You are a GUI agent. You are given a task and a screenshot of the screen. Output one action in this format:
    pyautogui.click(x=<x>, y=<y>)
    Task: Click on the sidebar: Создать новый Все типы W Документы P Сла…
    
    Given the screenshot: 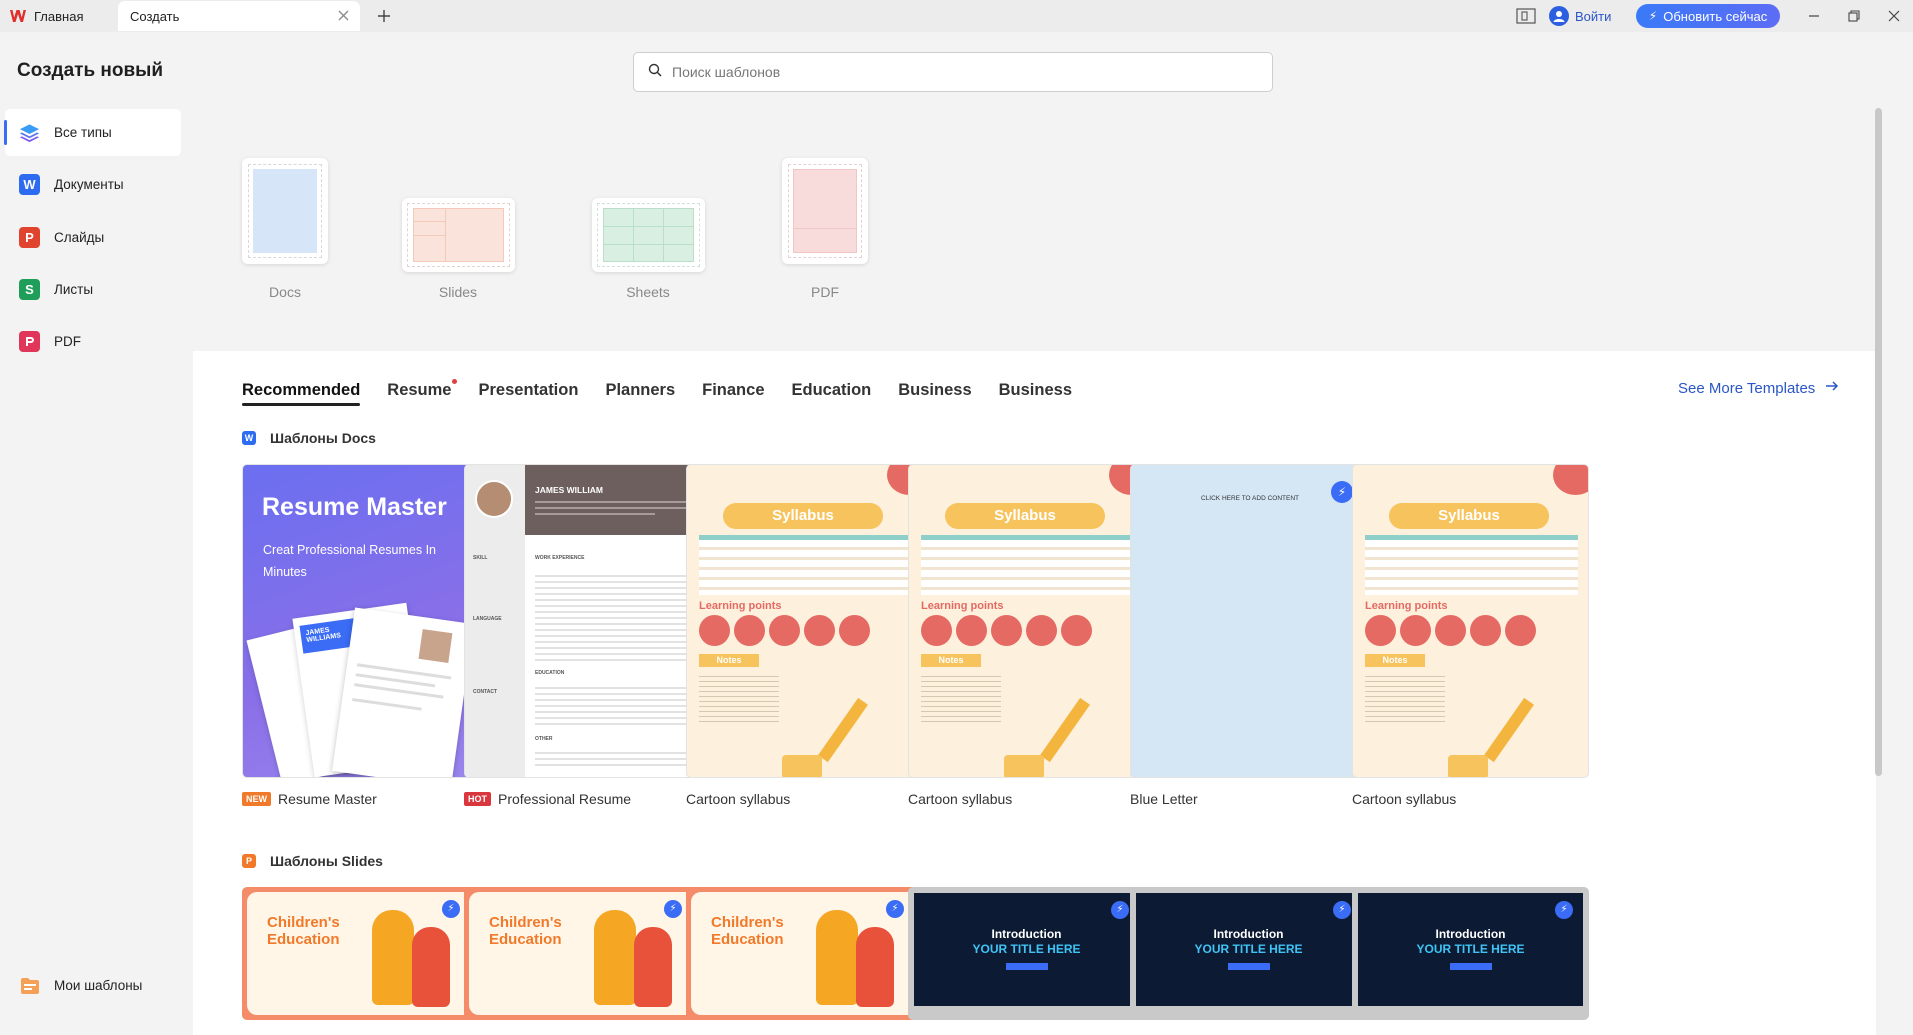 What is the action you would take?
    pyautogui.click(x=96, y=533)
    